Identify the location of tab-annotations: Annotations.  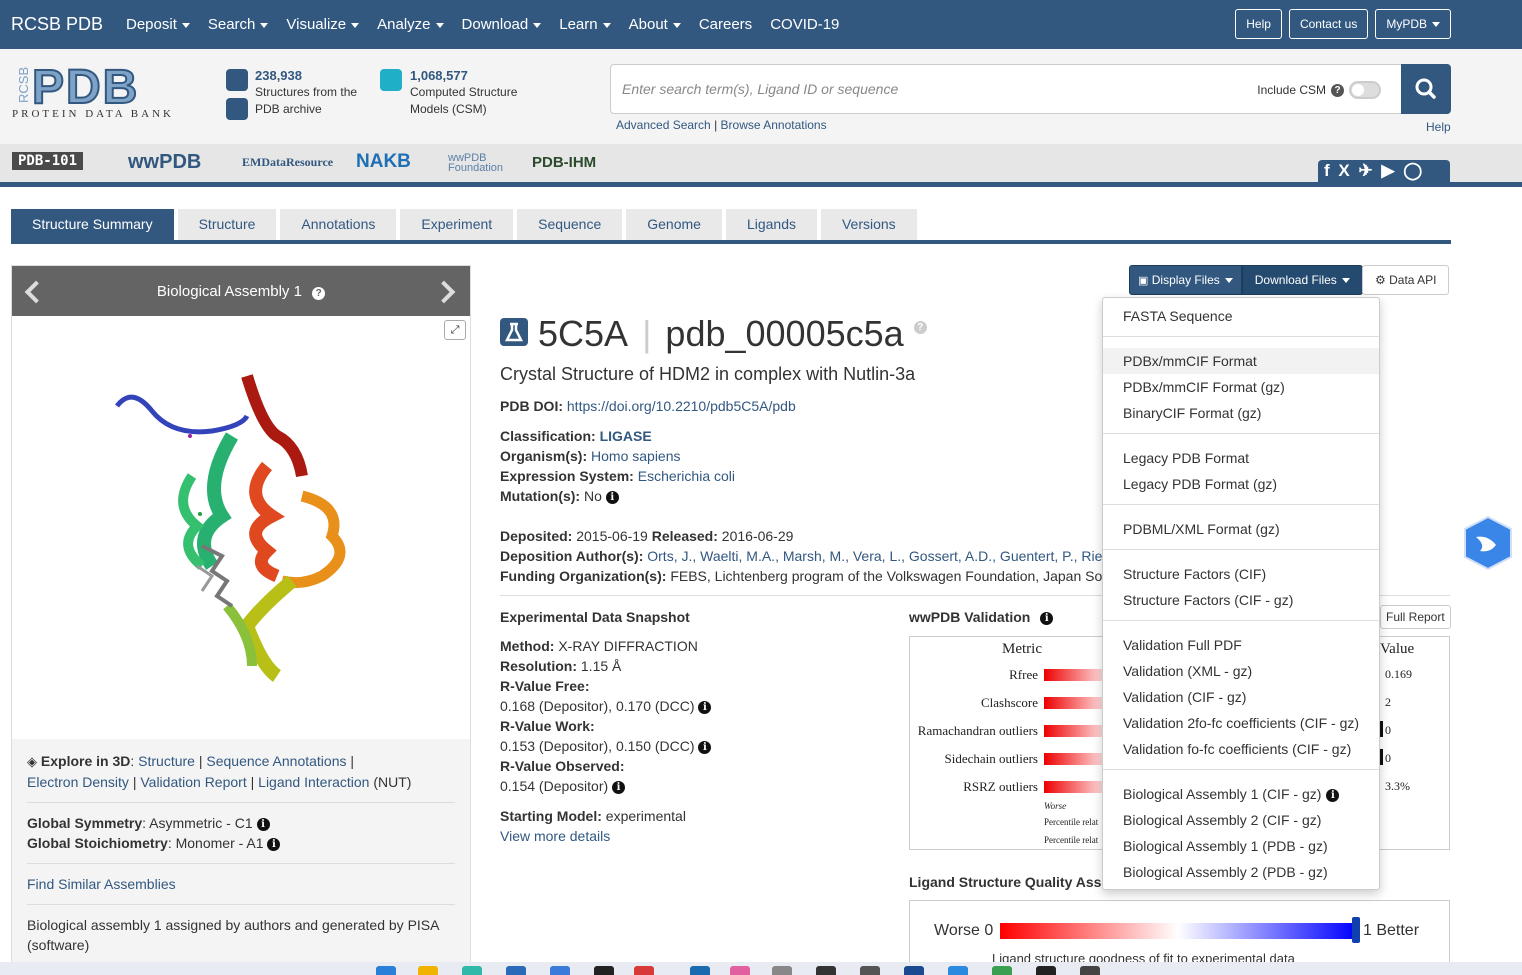
(338, 224).